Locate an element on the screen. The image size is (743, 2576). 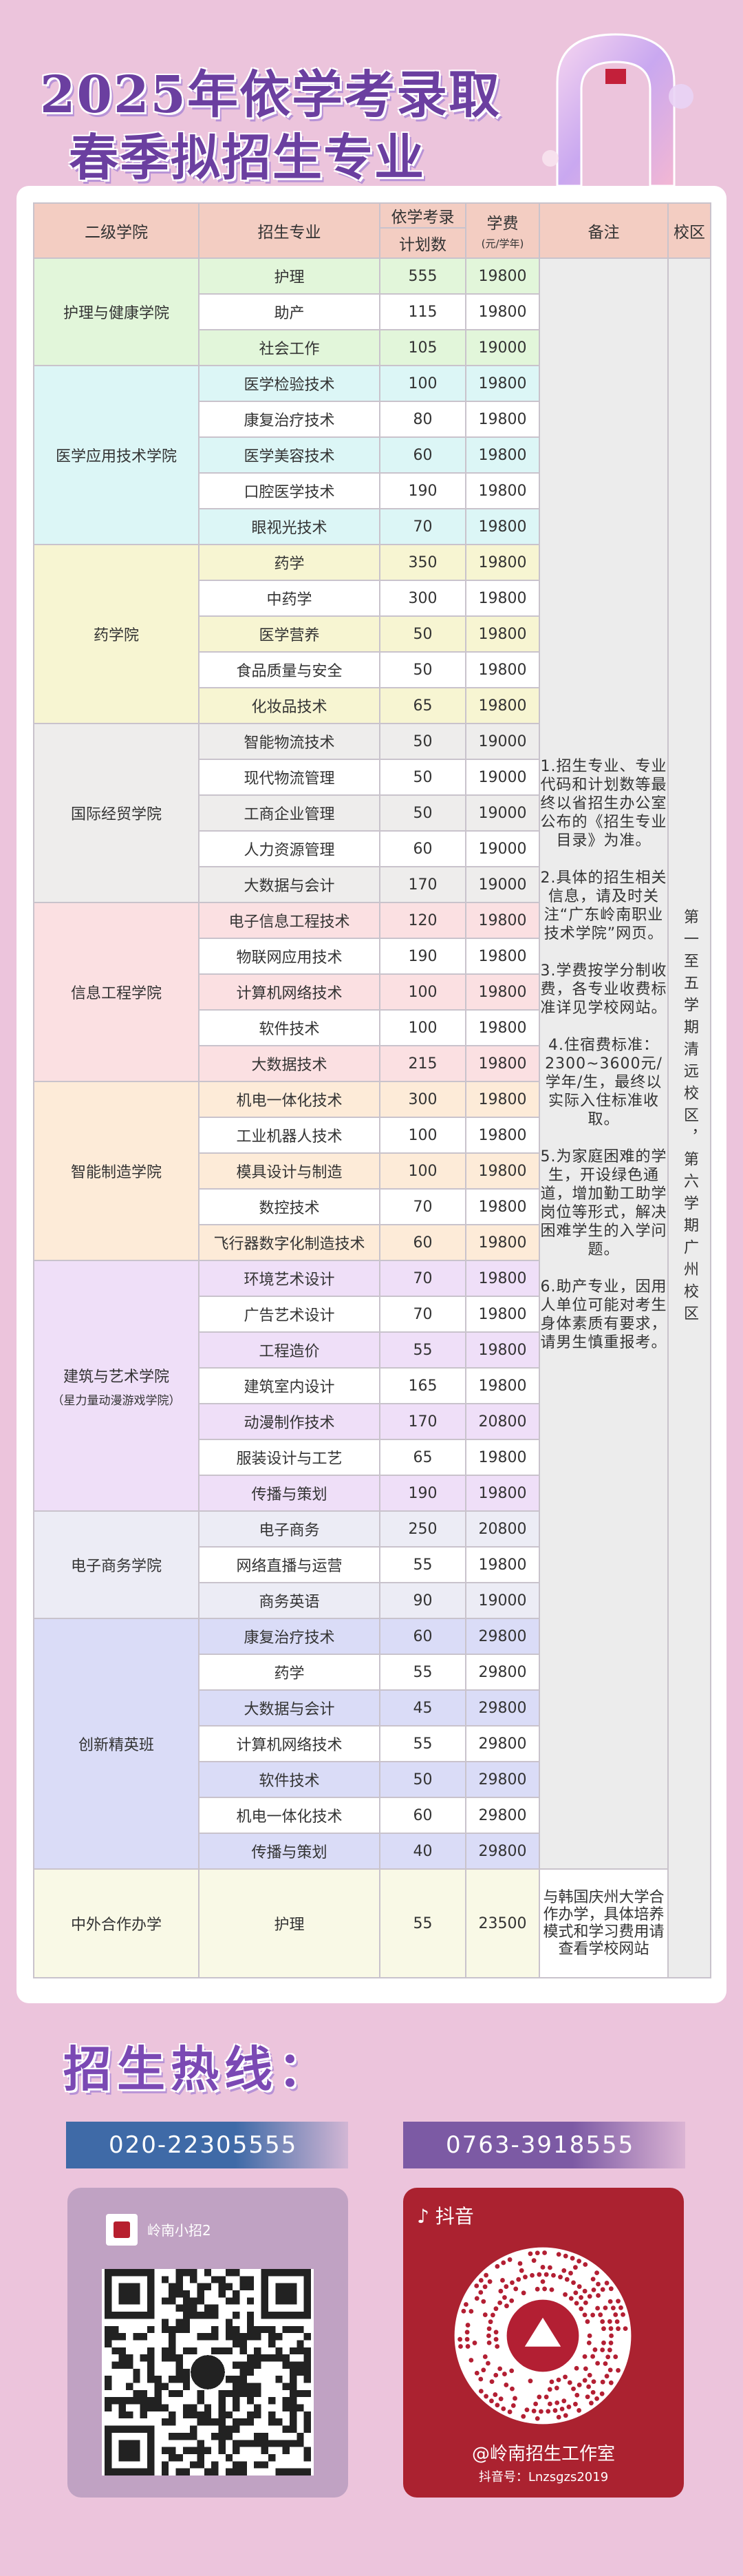
major-cell: 口腔医学技术 is located at coordinates (289, 491).